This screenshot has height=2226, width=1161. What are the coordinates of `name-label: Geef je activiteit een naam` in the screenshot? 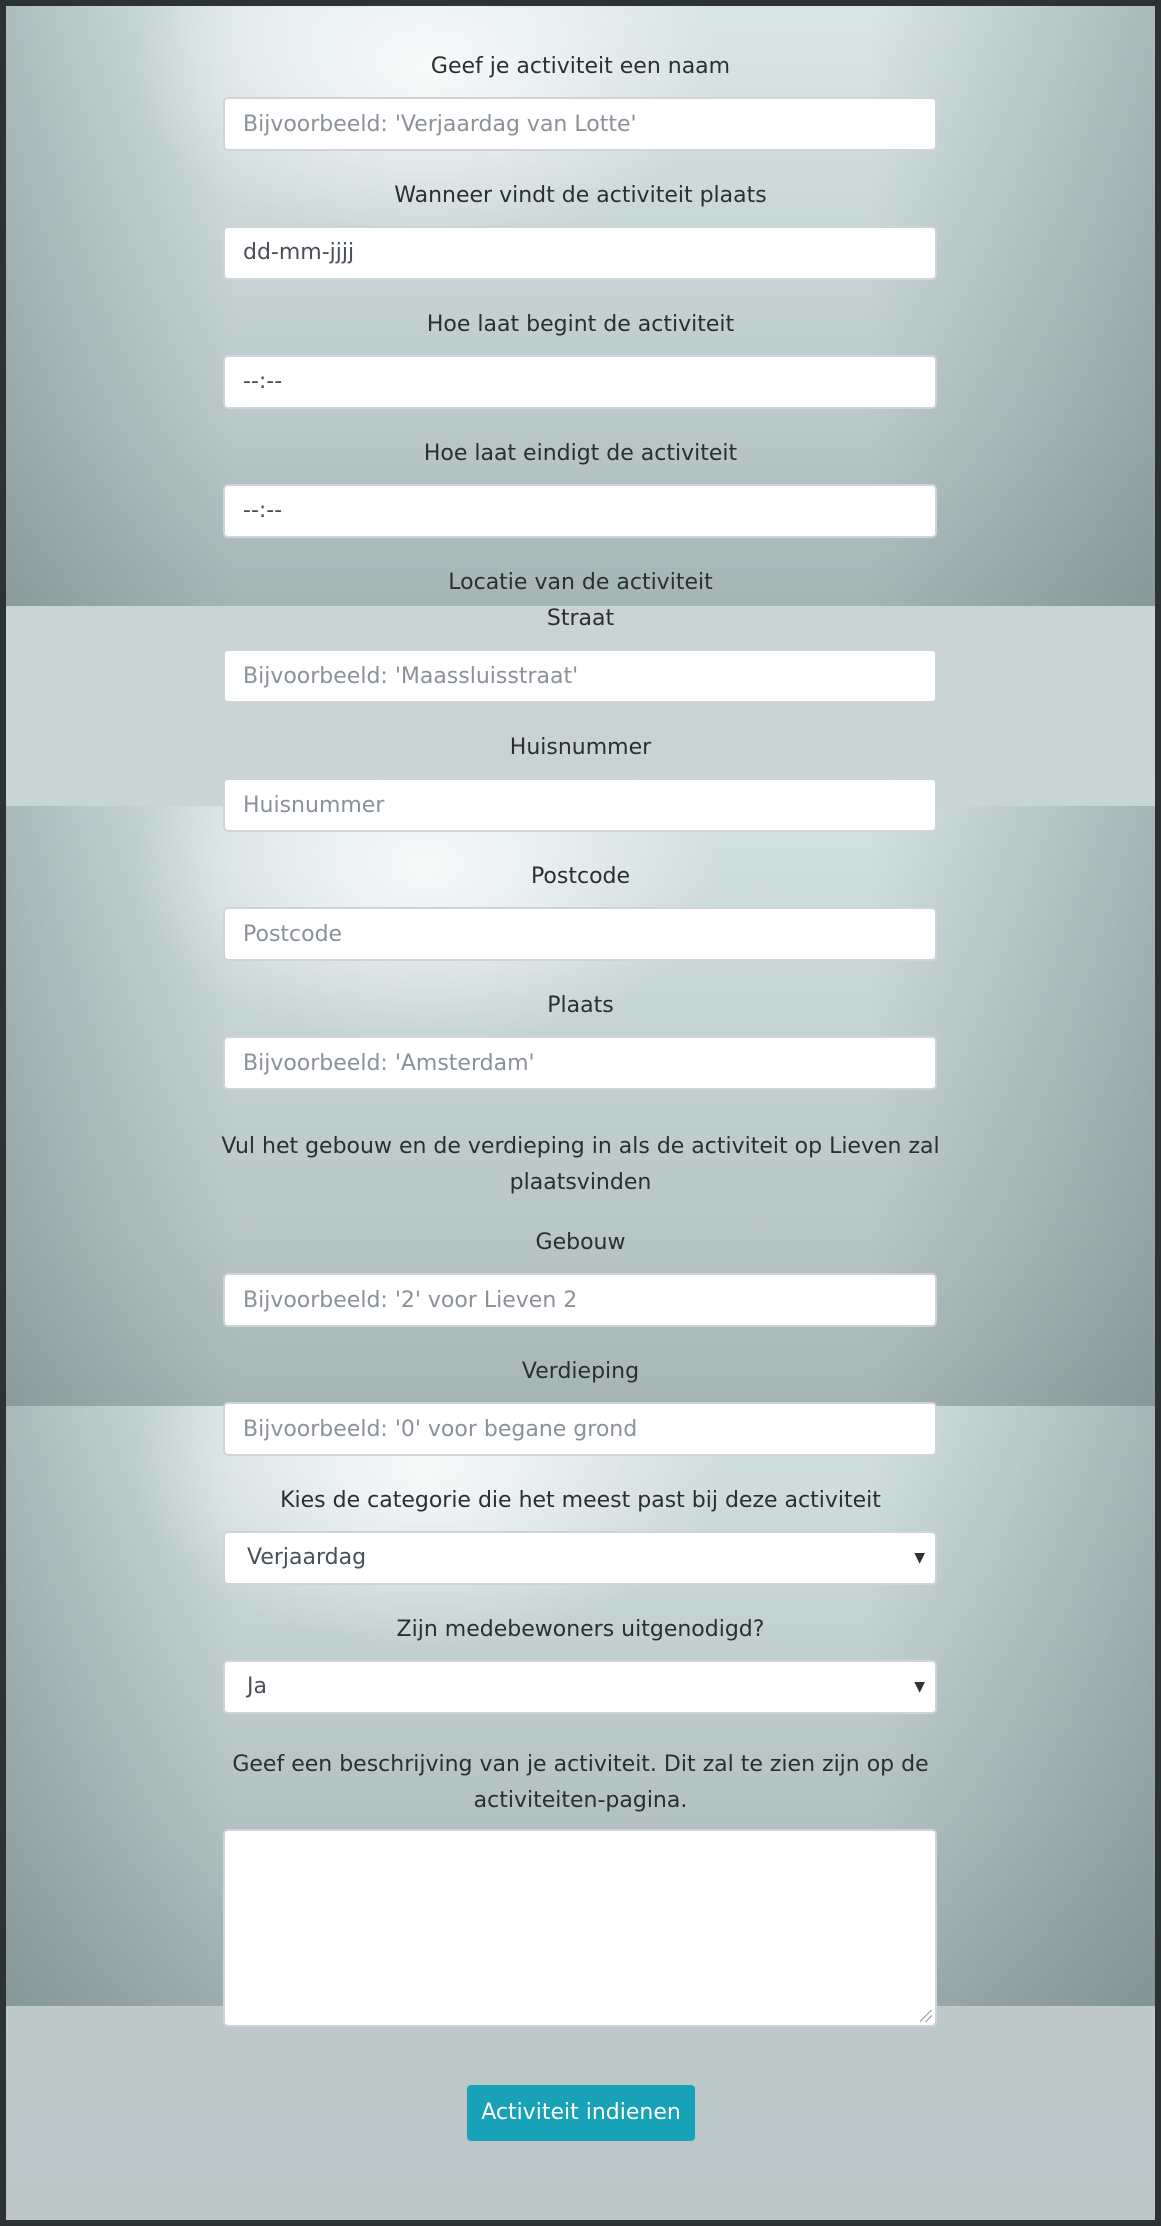 It's located at (580, 66).